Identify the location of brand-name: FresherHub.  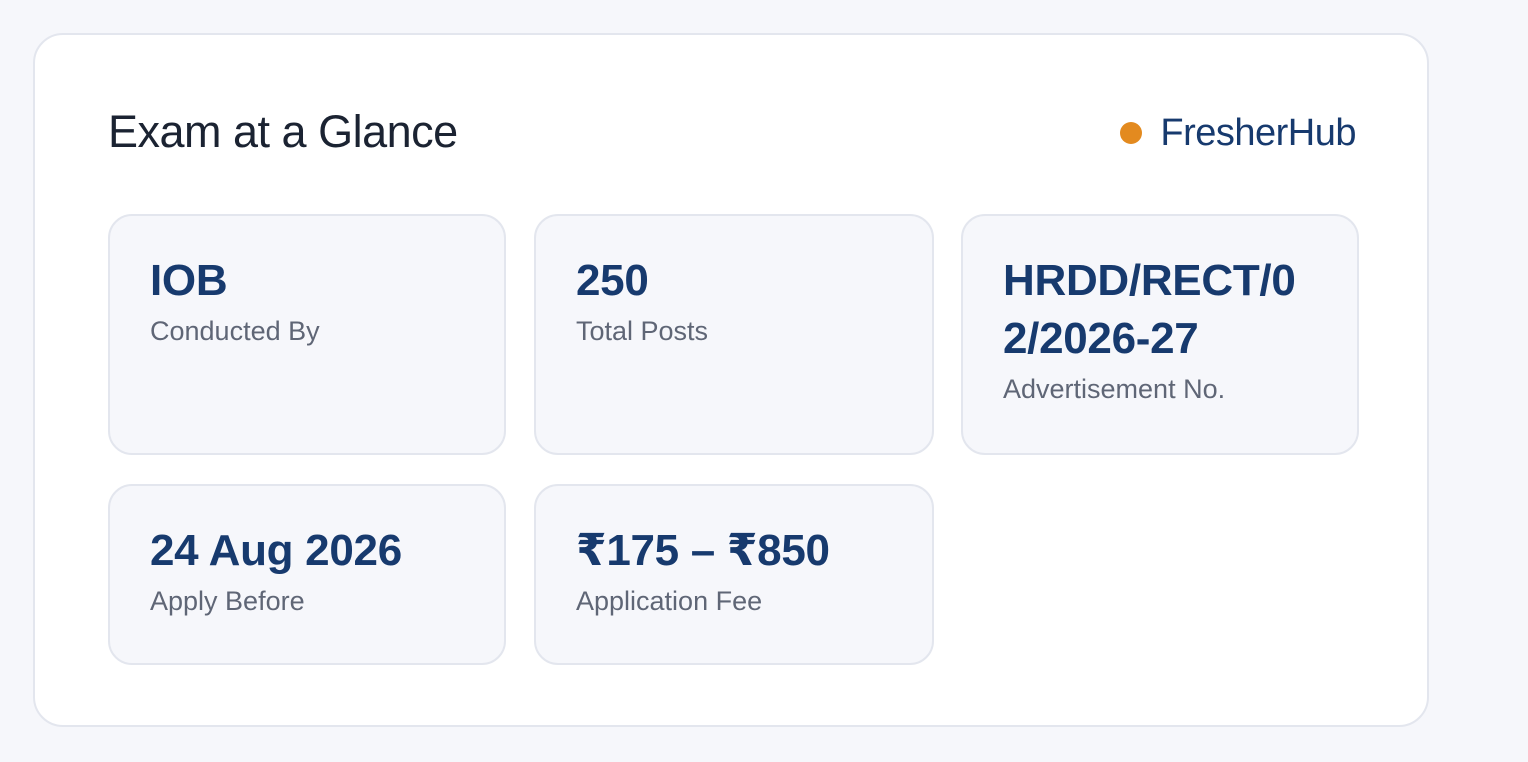
(1258, 133).